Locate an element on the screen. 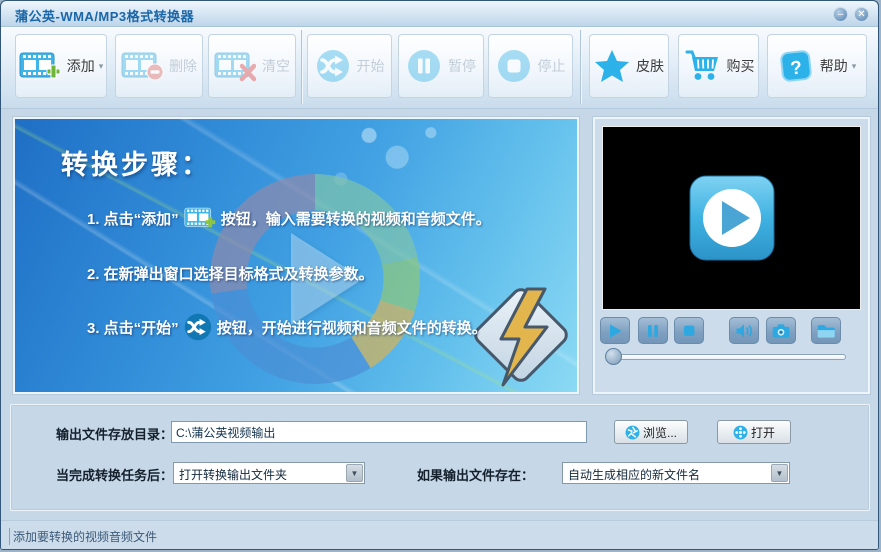  start-button: 开始 is located at coordinates (349, 66).